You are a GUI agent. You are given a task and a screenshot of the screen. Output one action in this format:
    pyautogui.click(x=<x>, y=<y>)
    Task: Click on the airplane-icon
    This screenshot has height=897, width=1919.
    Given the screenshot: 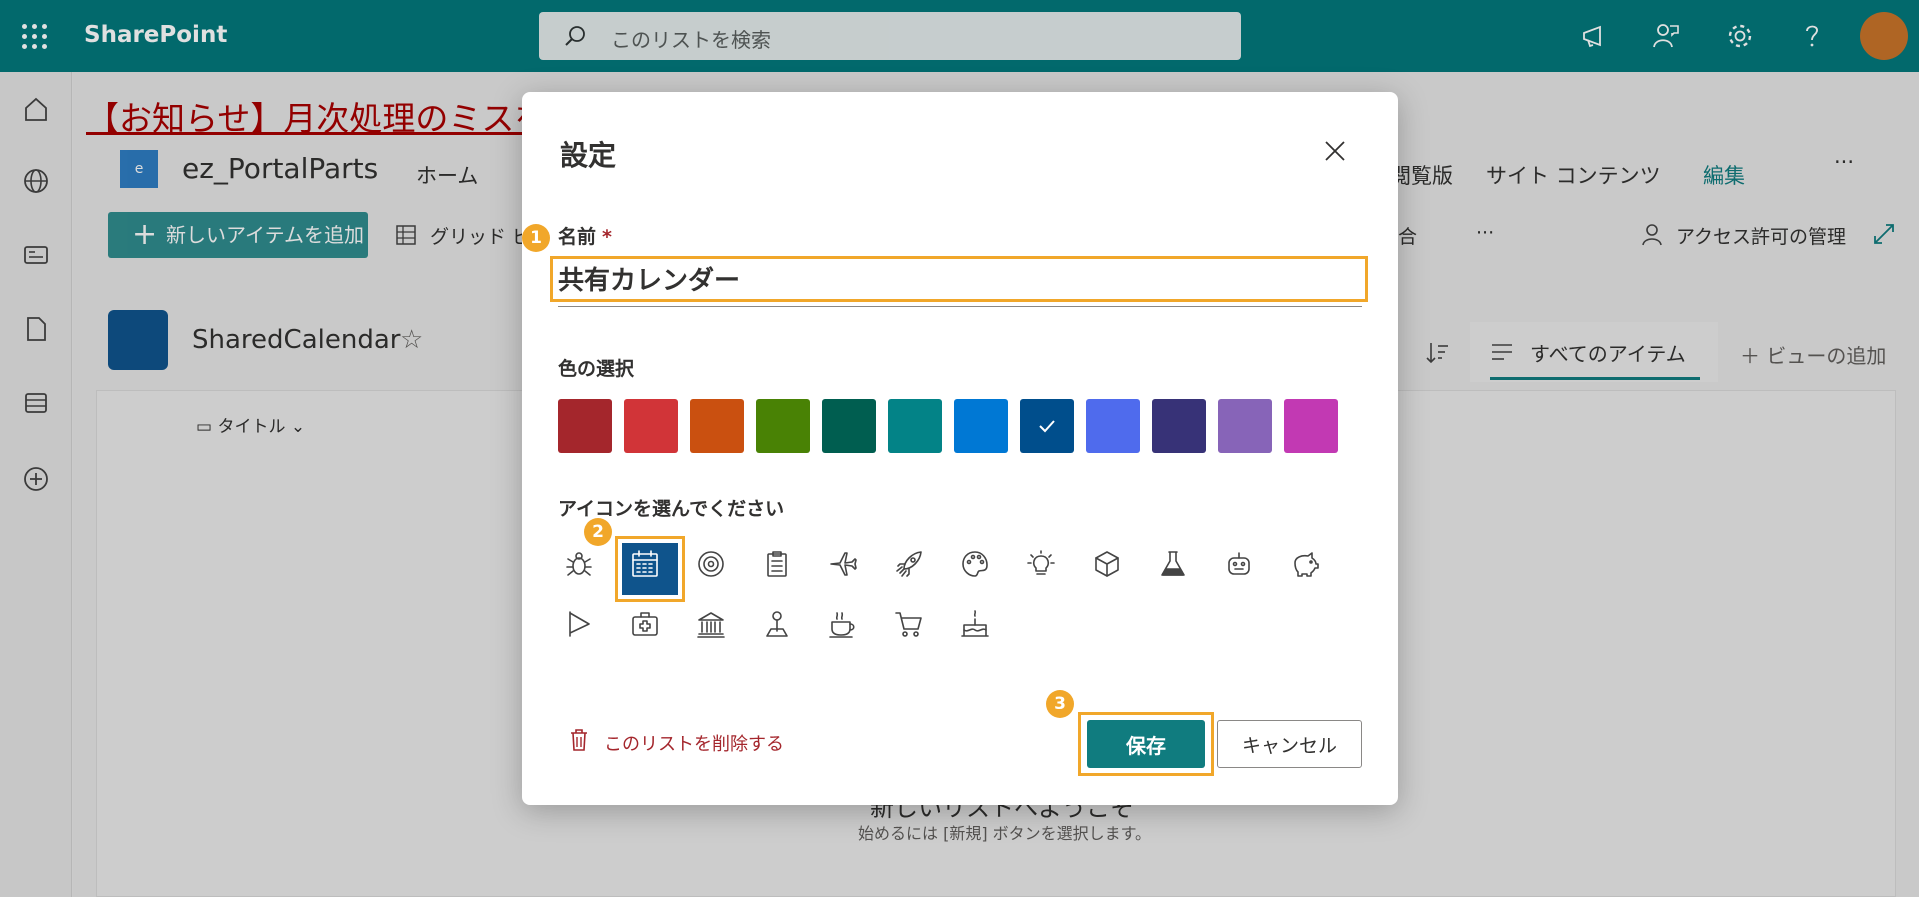 What is the action you would take?
    pyautogui.click(x=843, y=564)
    